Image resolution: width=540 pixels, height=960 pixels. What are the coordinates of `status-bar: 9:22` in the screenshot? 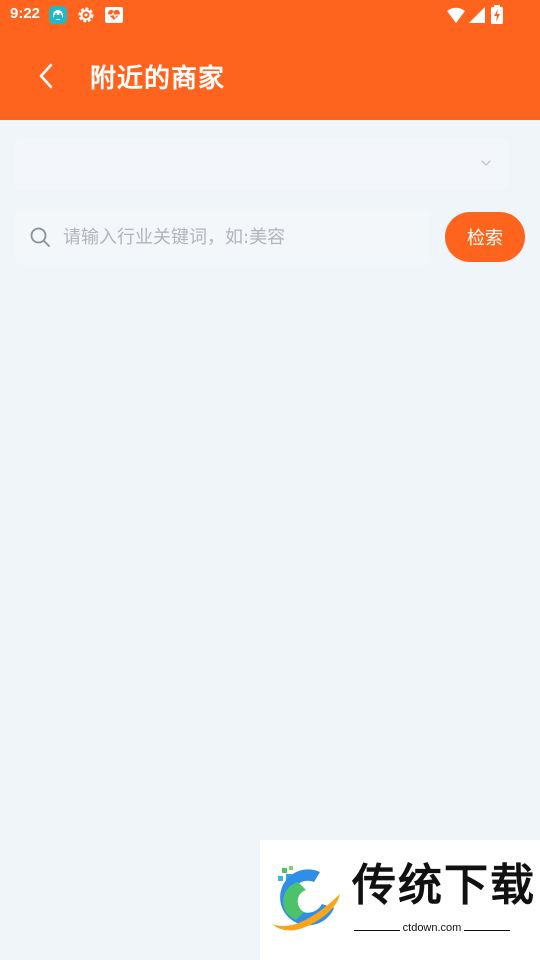 It's located at (270, 16).